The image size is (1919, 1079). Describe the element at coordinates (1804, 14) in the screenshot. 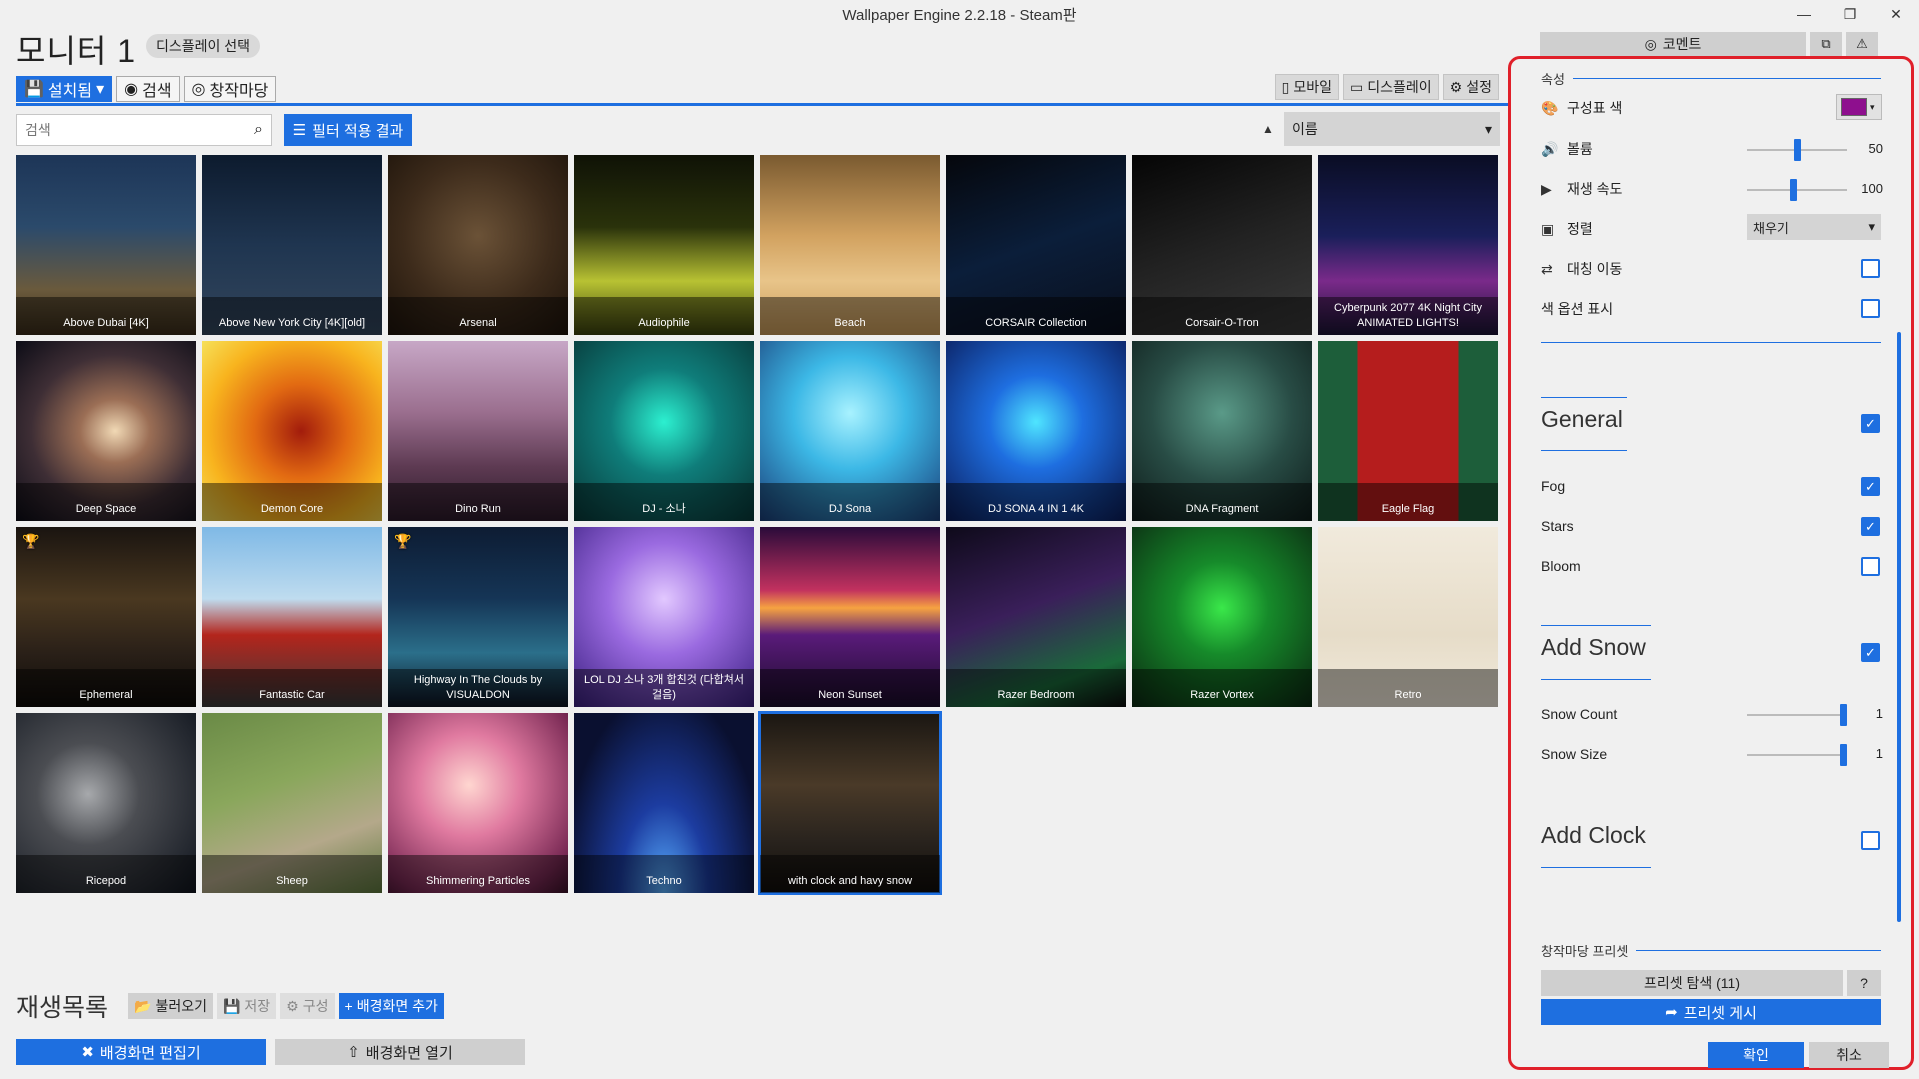

I see `minimize-button: —` at that location.